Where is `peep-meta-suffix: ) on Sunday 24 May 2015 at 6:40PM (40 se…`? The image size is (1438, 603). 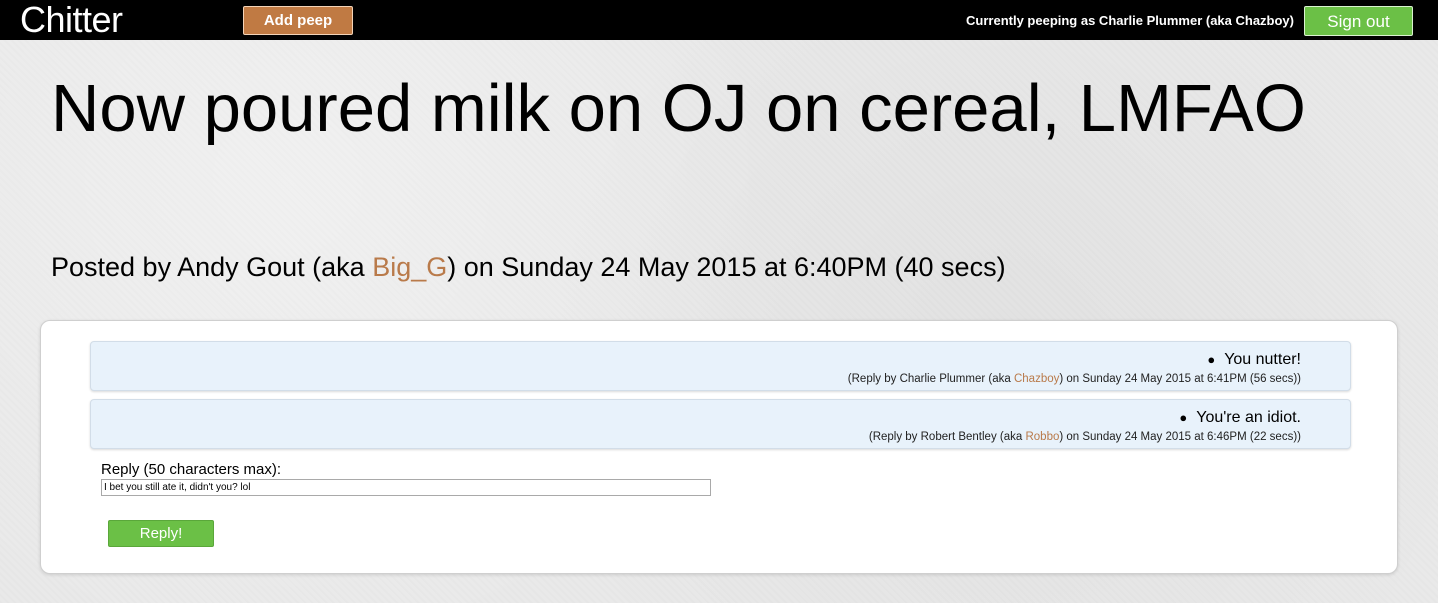 peep-meta-suffix: ) on Sunday 24 May 2015 at 6:40PM (40 se… is located at coordinates (726, 267).